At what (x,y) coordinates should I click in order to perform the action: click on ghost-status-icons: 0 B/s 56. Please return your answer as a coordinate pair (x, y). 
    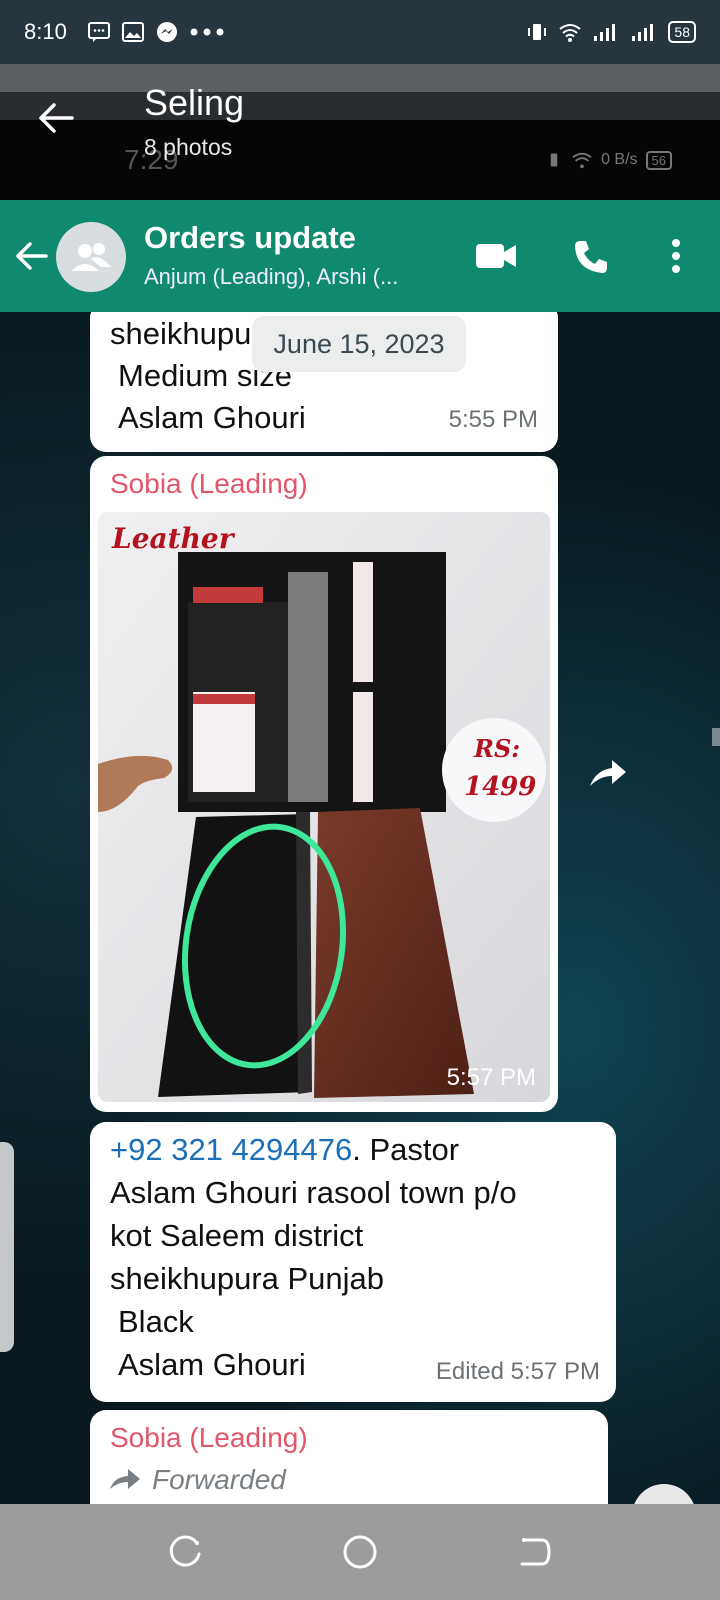
    Looking at the image, I should click on (608, 160).